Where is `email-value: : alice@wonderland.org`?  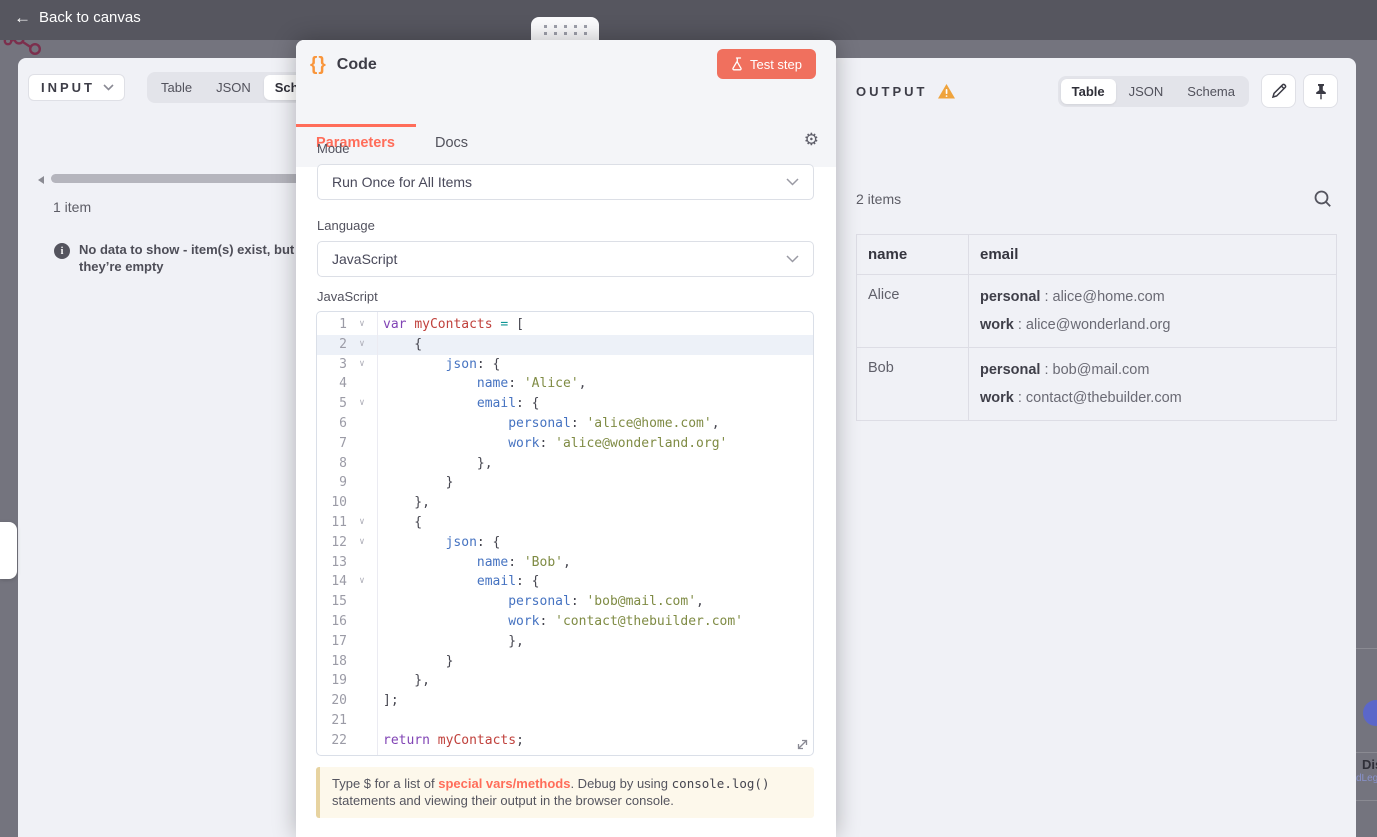 email-value: : alice@wonderland.org is located at coordinates (1092, 325).